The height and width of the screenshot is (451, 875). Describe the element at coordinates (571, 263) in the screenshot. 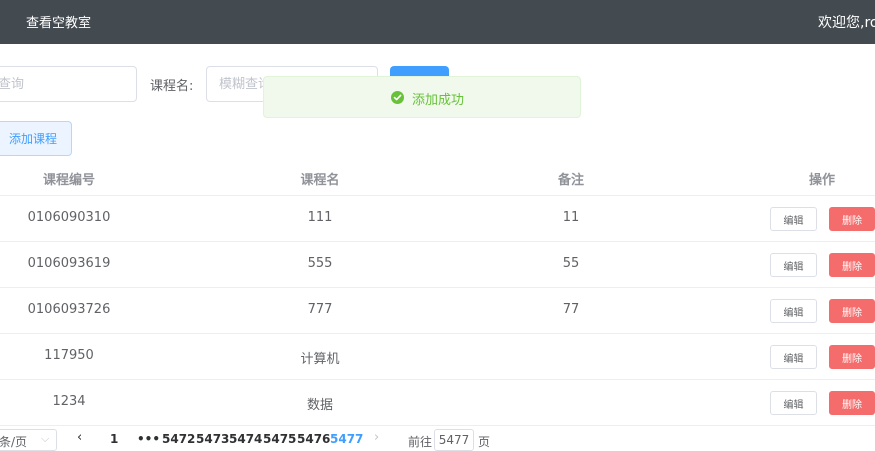

I see `cell-note: 55` at that location.